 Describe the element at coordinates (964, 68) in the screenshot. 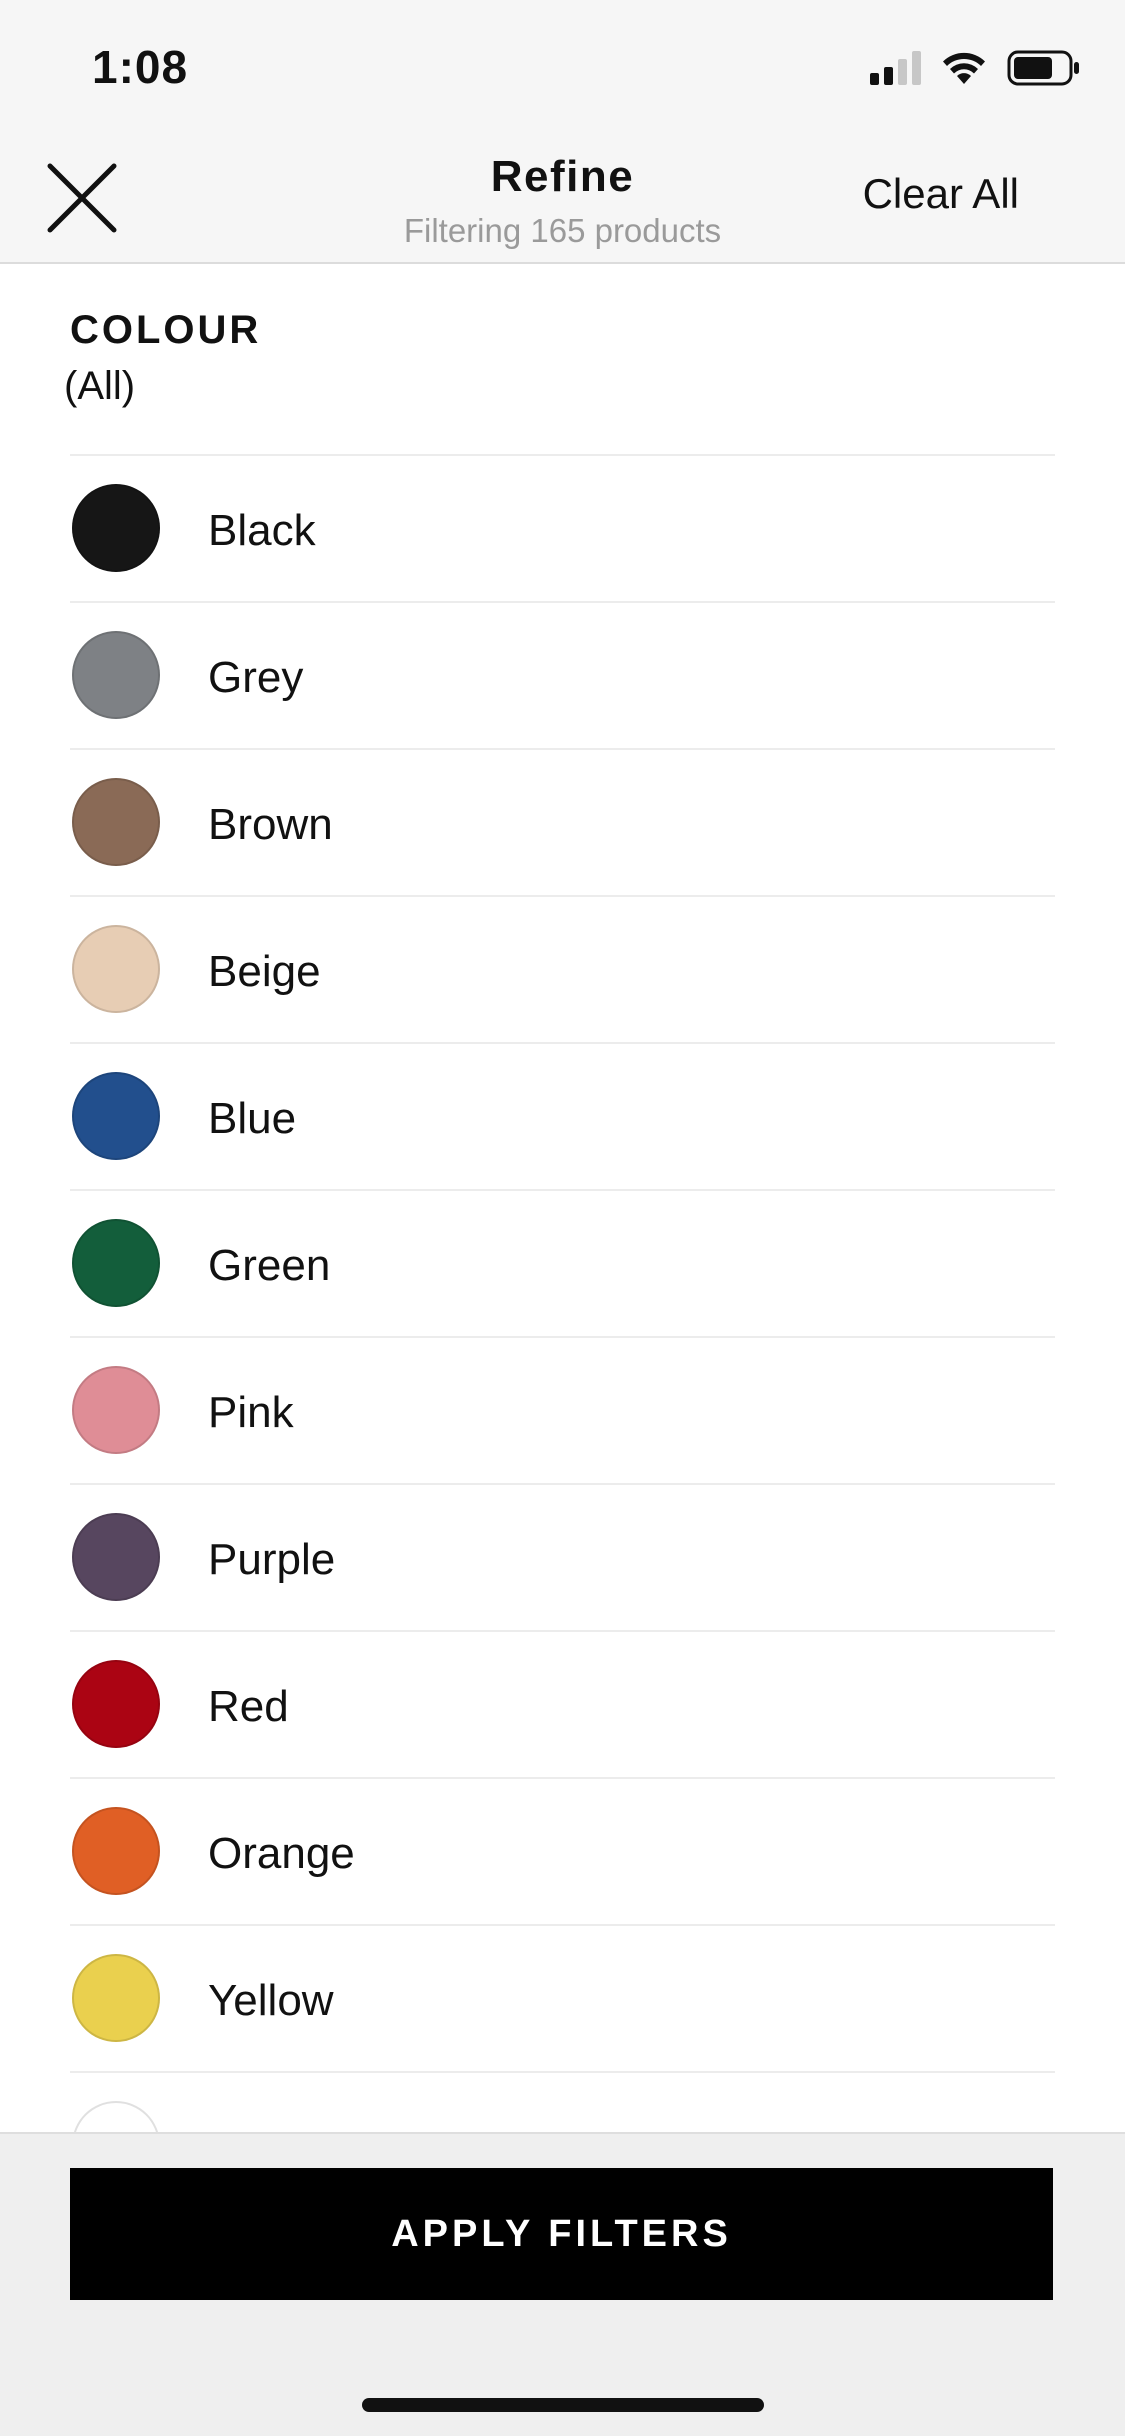

I see `wifi-icon` at that location.